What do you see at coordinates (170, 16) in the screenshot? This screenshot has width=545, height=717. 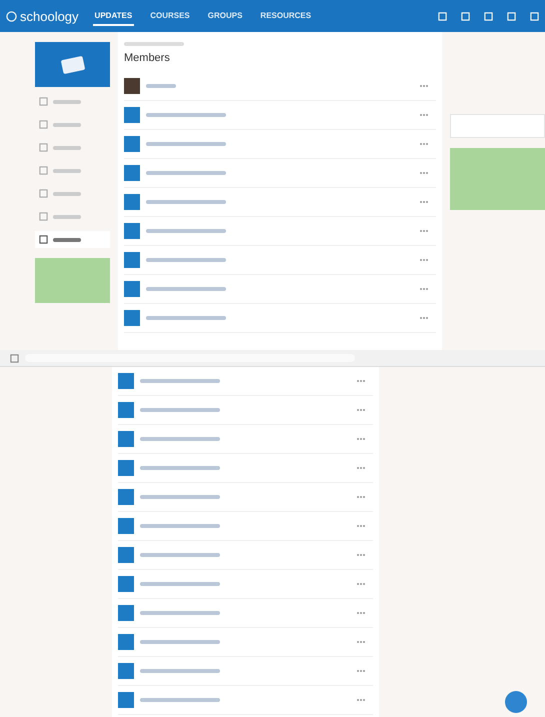 I see `nav-tab: COURSES` at bounding box center [170, 16].